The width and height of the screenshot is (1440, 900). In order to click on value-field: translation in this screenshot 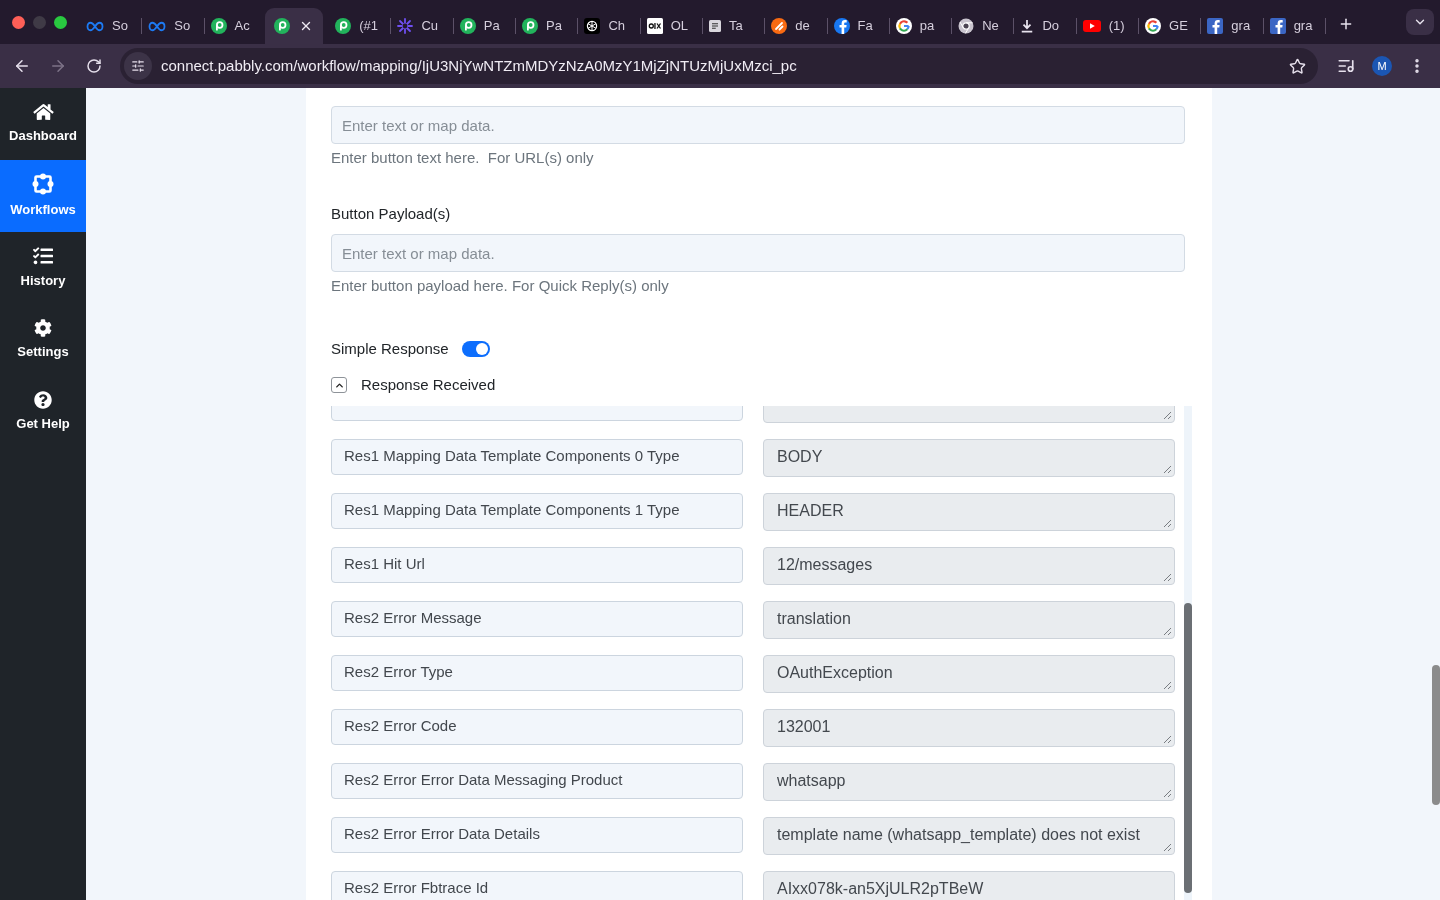, I will do `click(969, 620)`.